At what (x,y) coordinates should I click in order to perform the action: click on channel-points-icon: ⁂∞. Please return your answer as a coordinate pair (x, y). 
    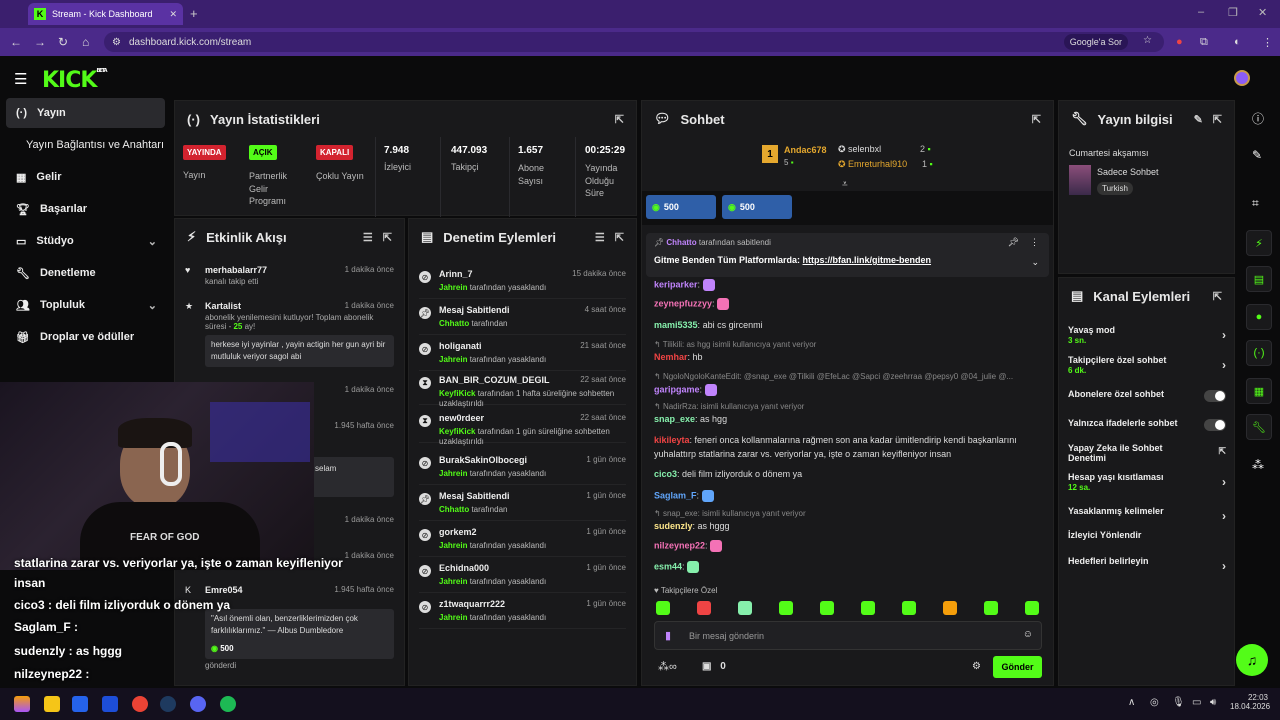
    Looking at the image, I should click on (667, 666).